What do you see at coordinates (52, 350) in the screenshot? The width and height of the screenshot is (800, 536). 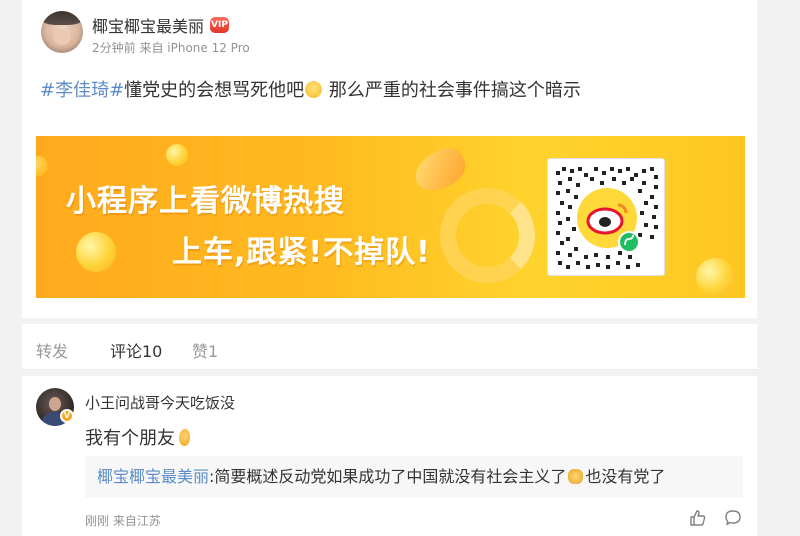 I see `tab-repost: 转发` at bounding box center [52, 350].